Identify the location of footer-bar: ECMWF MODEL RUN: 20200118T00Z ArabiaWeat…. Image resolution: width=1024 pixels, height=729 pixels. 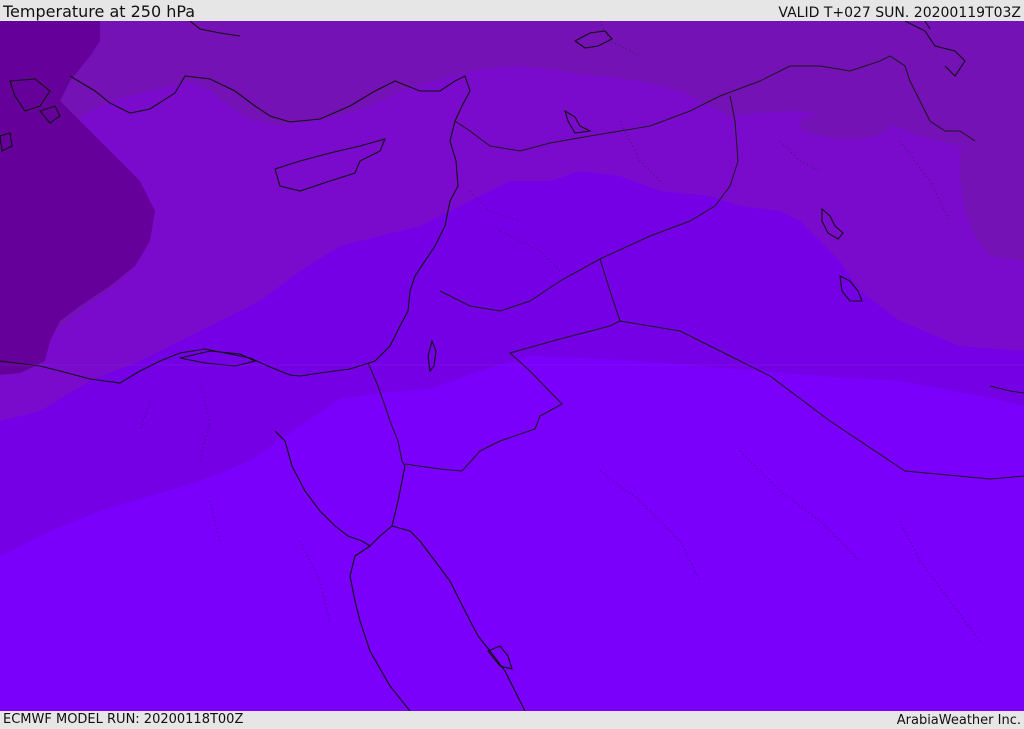
(512, 720).